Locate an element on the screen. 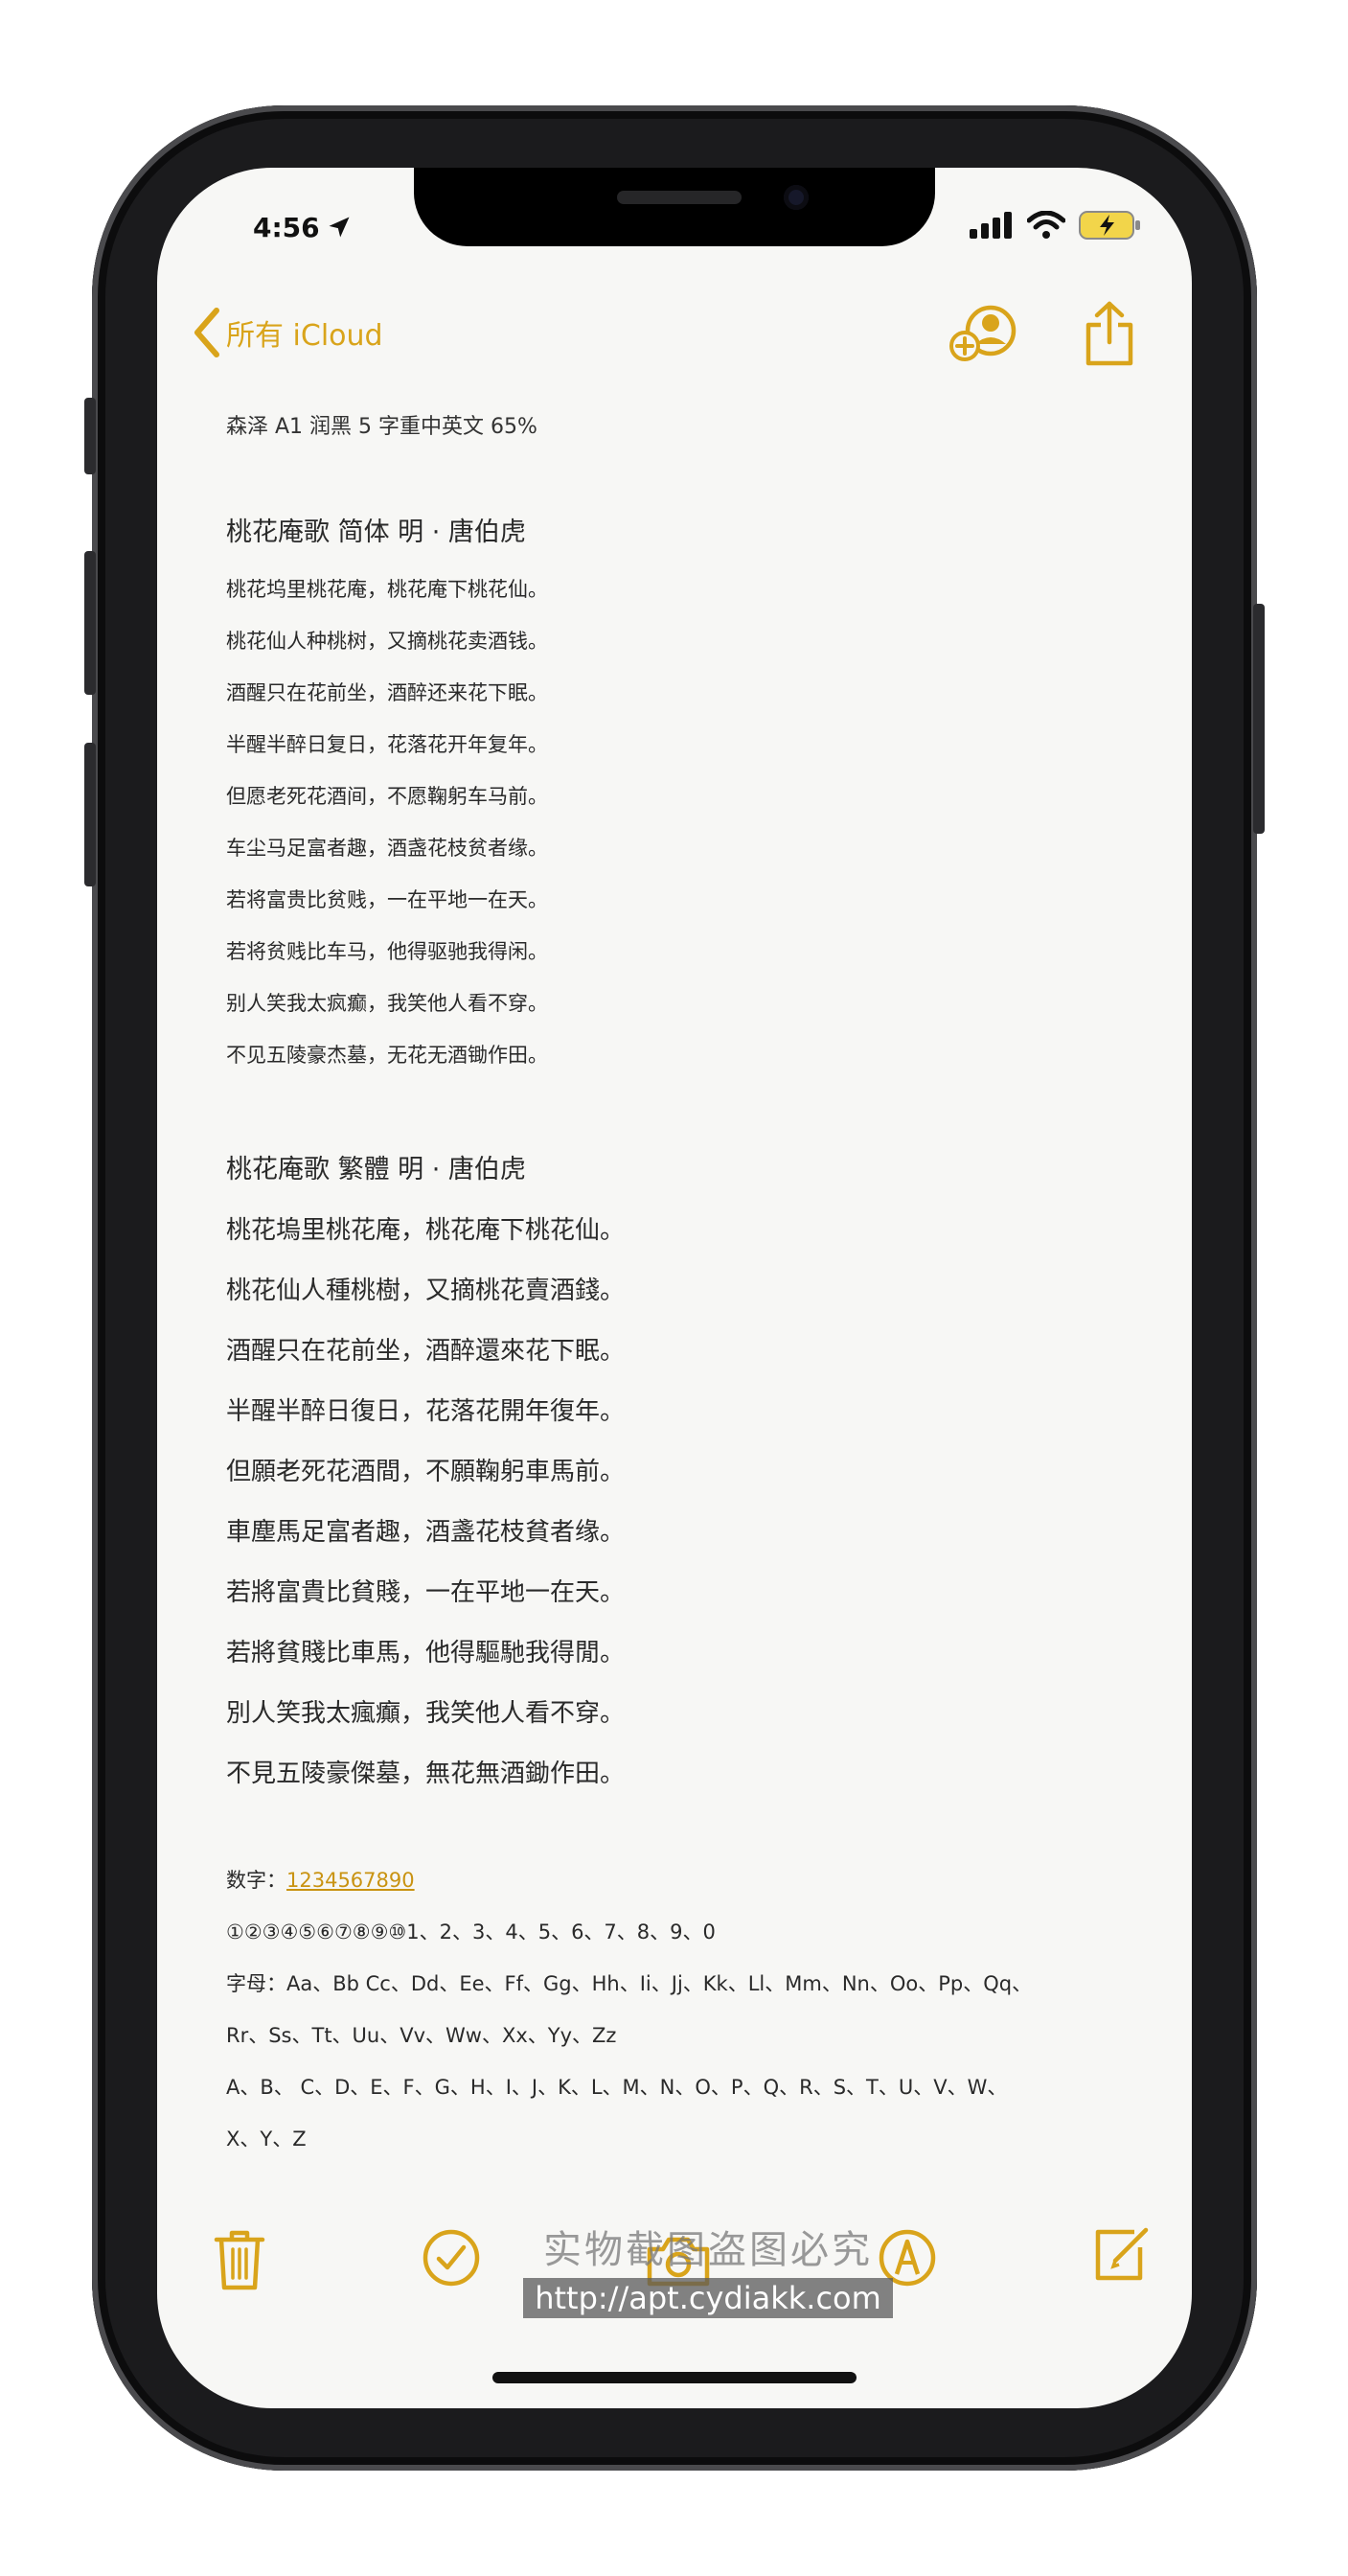  volume-up-button is located at coordinates (90, 623).